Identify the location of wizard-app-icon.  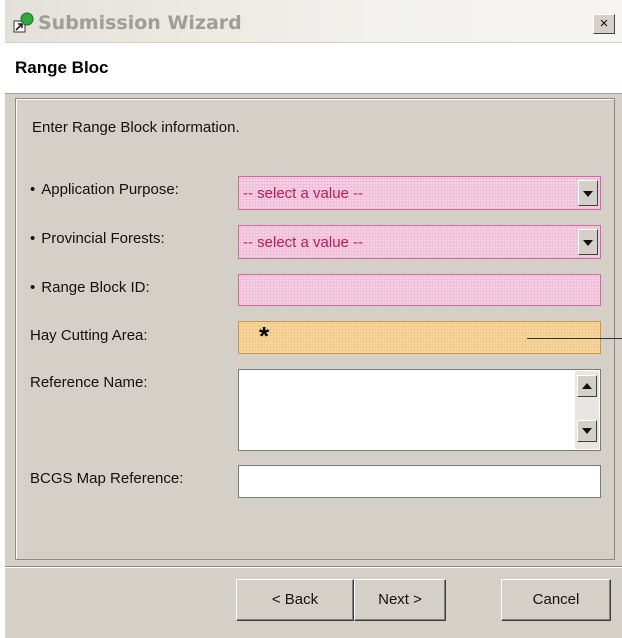
(23, 22).